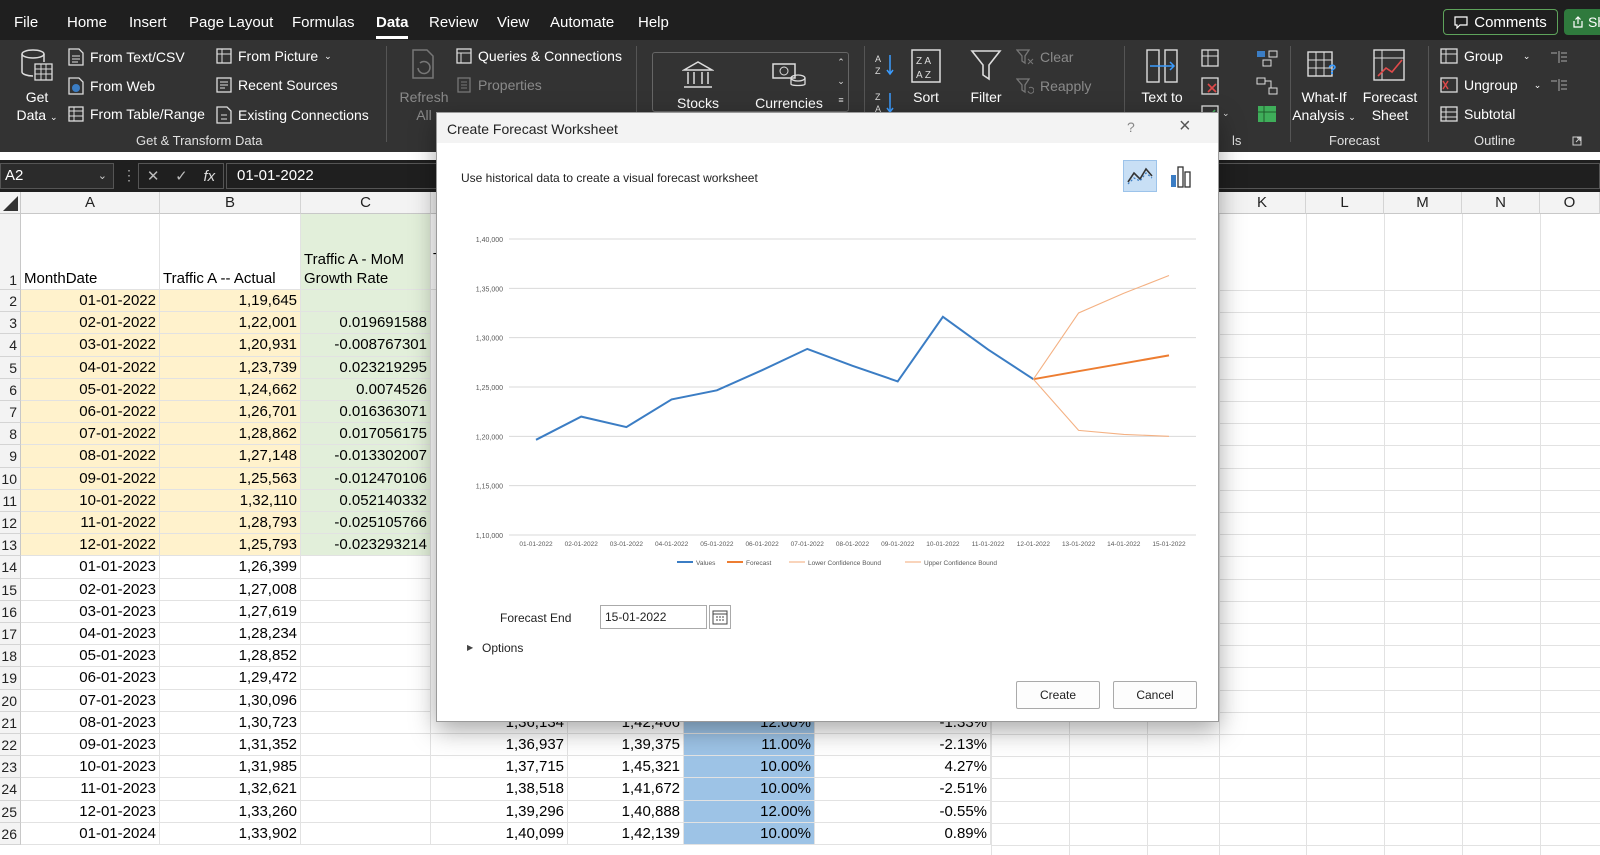  What do you see at coordinates (90, 434) in the screenshot?
I see `date-cell: 07-01-2022` at bounding box center [90, 434].